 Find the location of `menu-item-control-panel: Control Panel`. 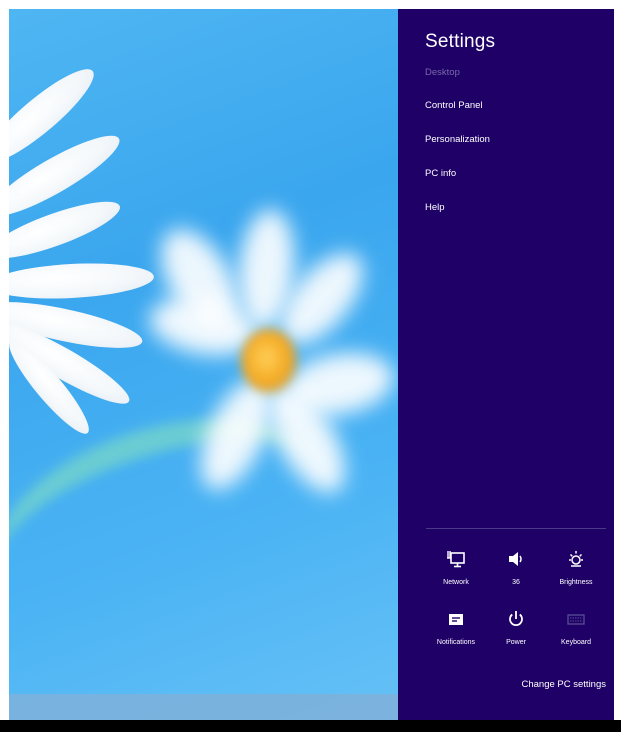

menu-item-control-panel: Control Panel is located at coordinates (457, 116).